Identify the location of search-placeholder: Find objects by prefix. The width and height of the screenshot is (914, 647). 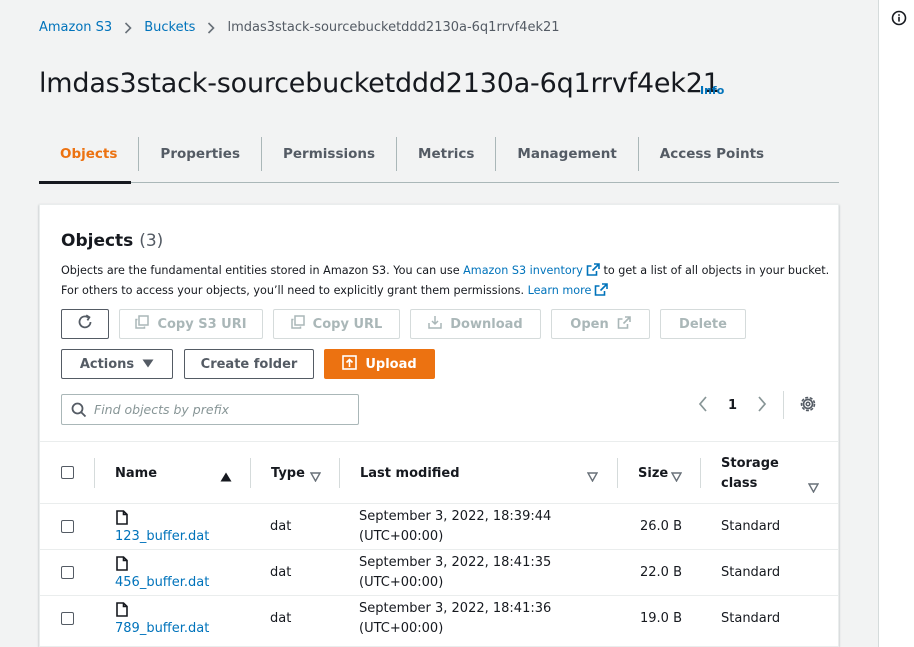
(162, 409).